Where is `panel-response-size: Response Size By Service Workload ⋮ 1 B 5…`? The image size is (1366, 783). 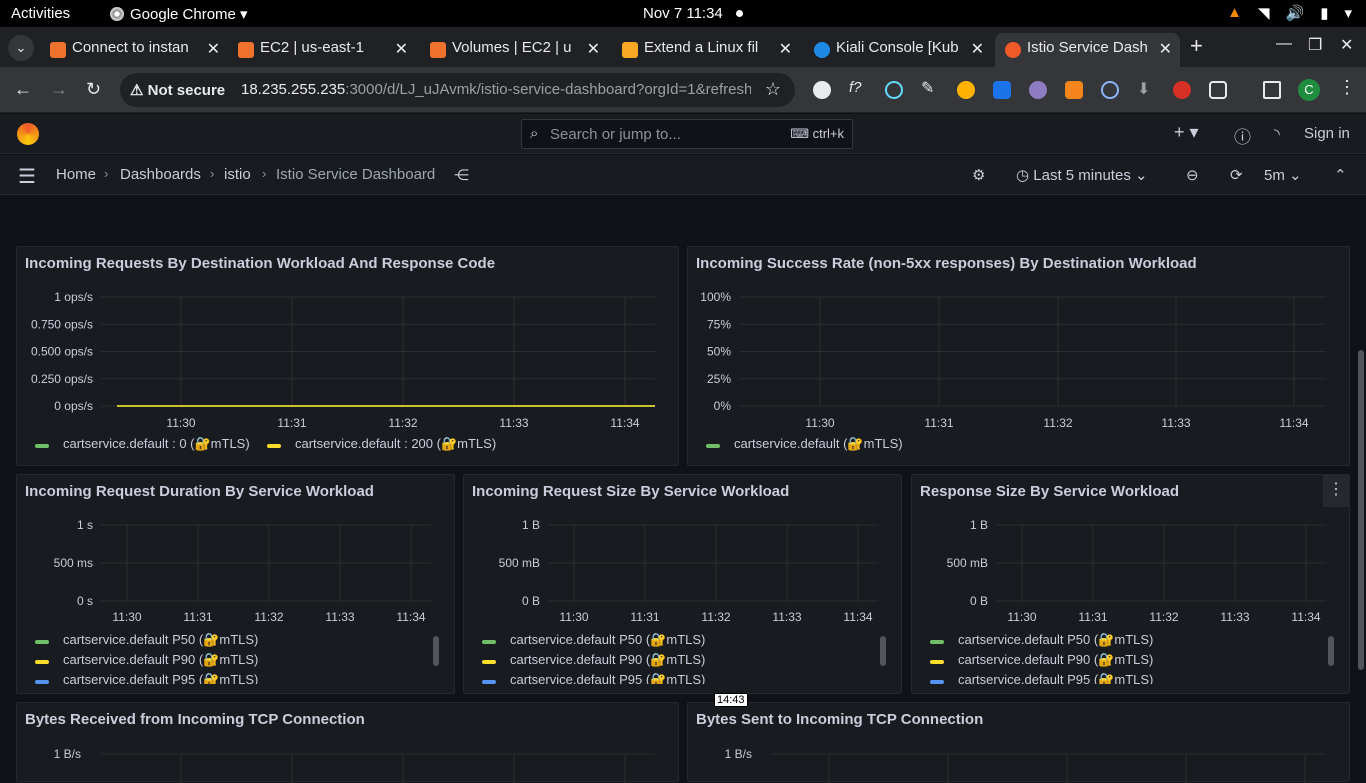 panel-response-size: Response Size By Service Workload ⋮ 1 B 5… is located at coordinates (1130, 584).